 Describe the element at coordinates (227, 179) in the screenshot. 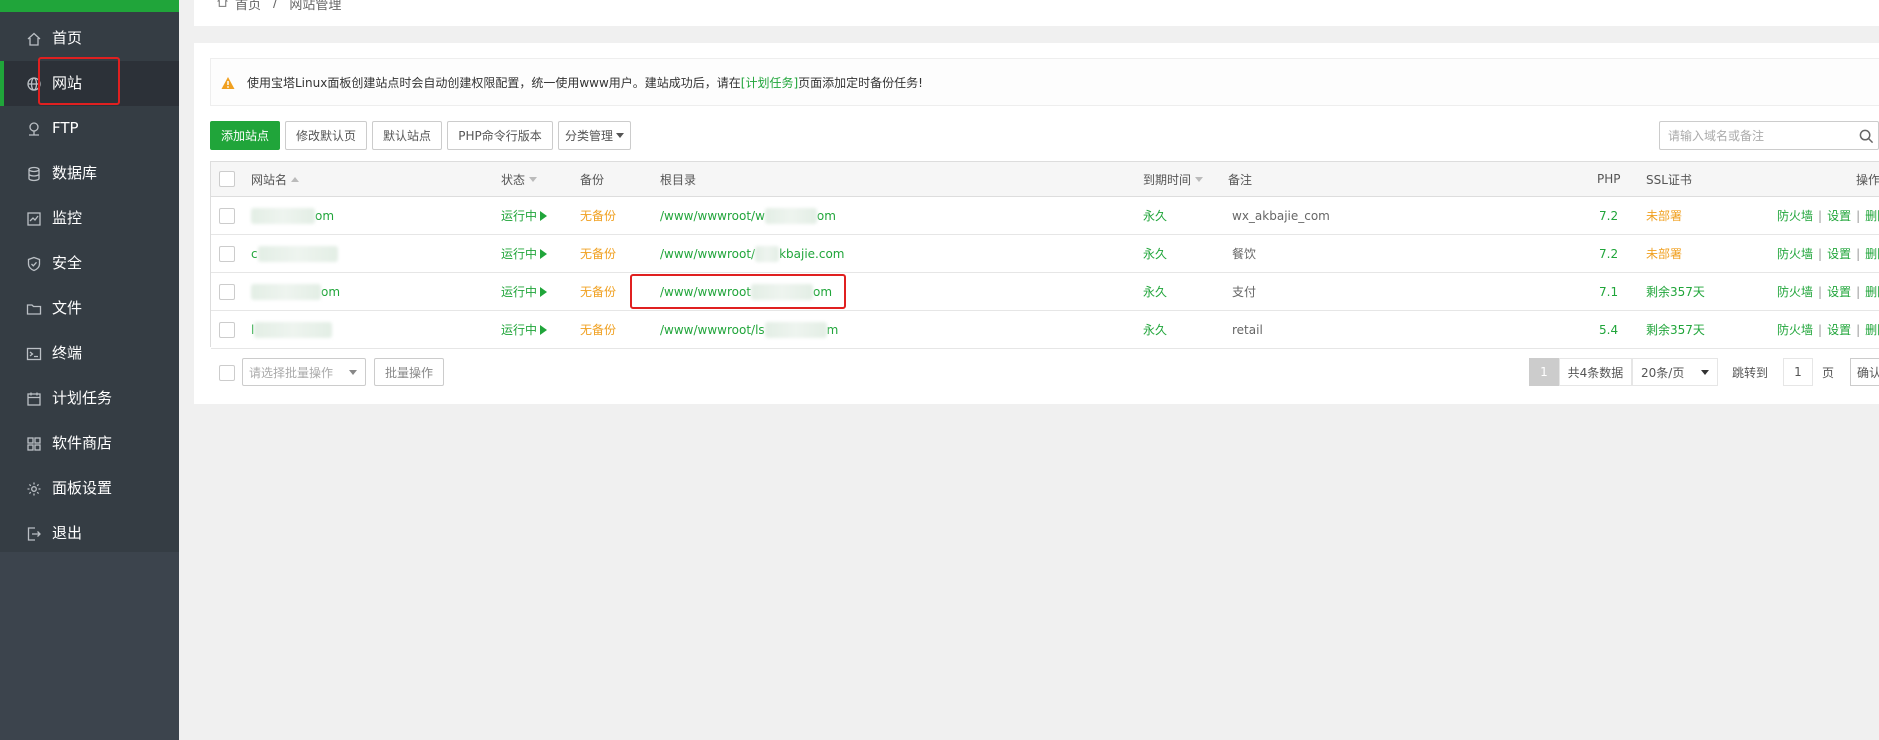

I see `select-all-checkbox` at that location.